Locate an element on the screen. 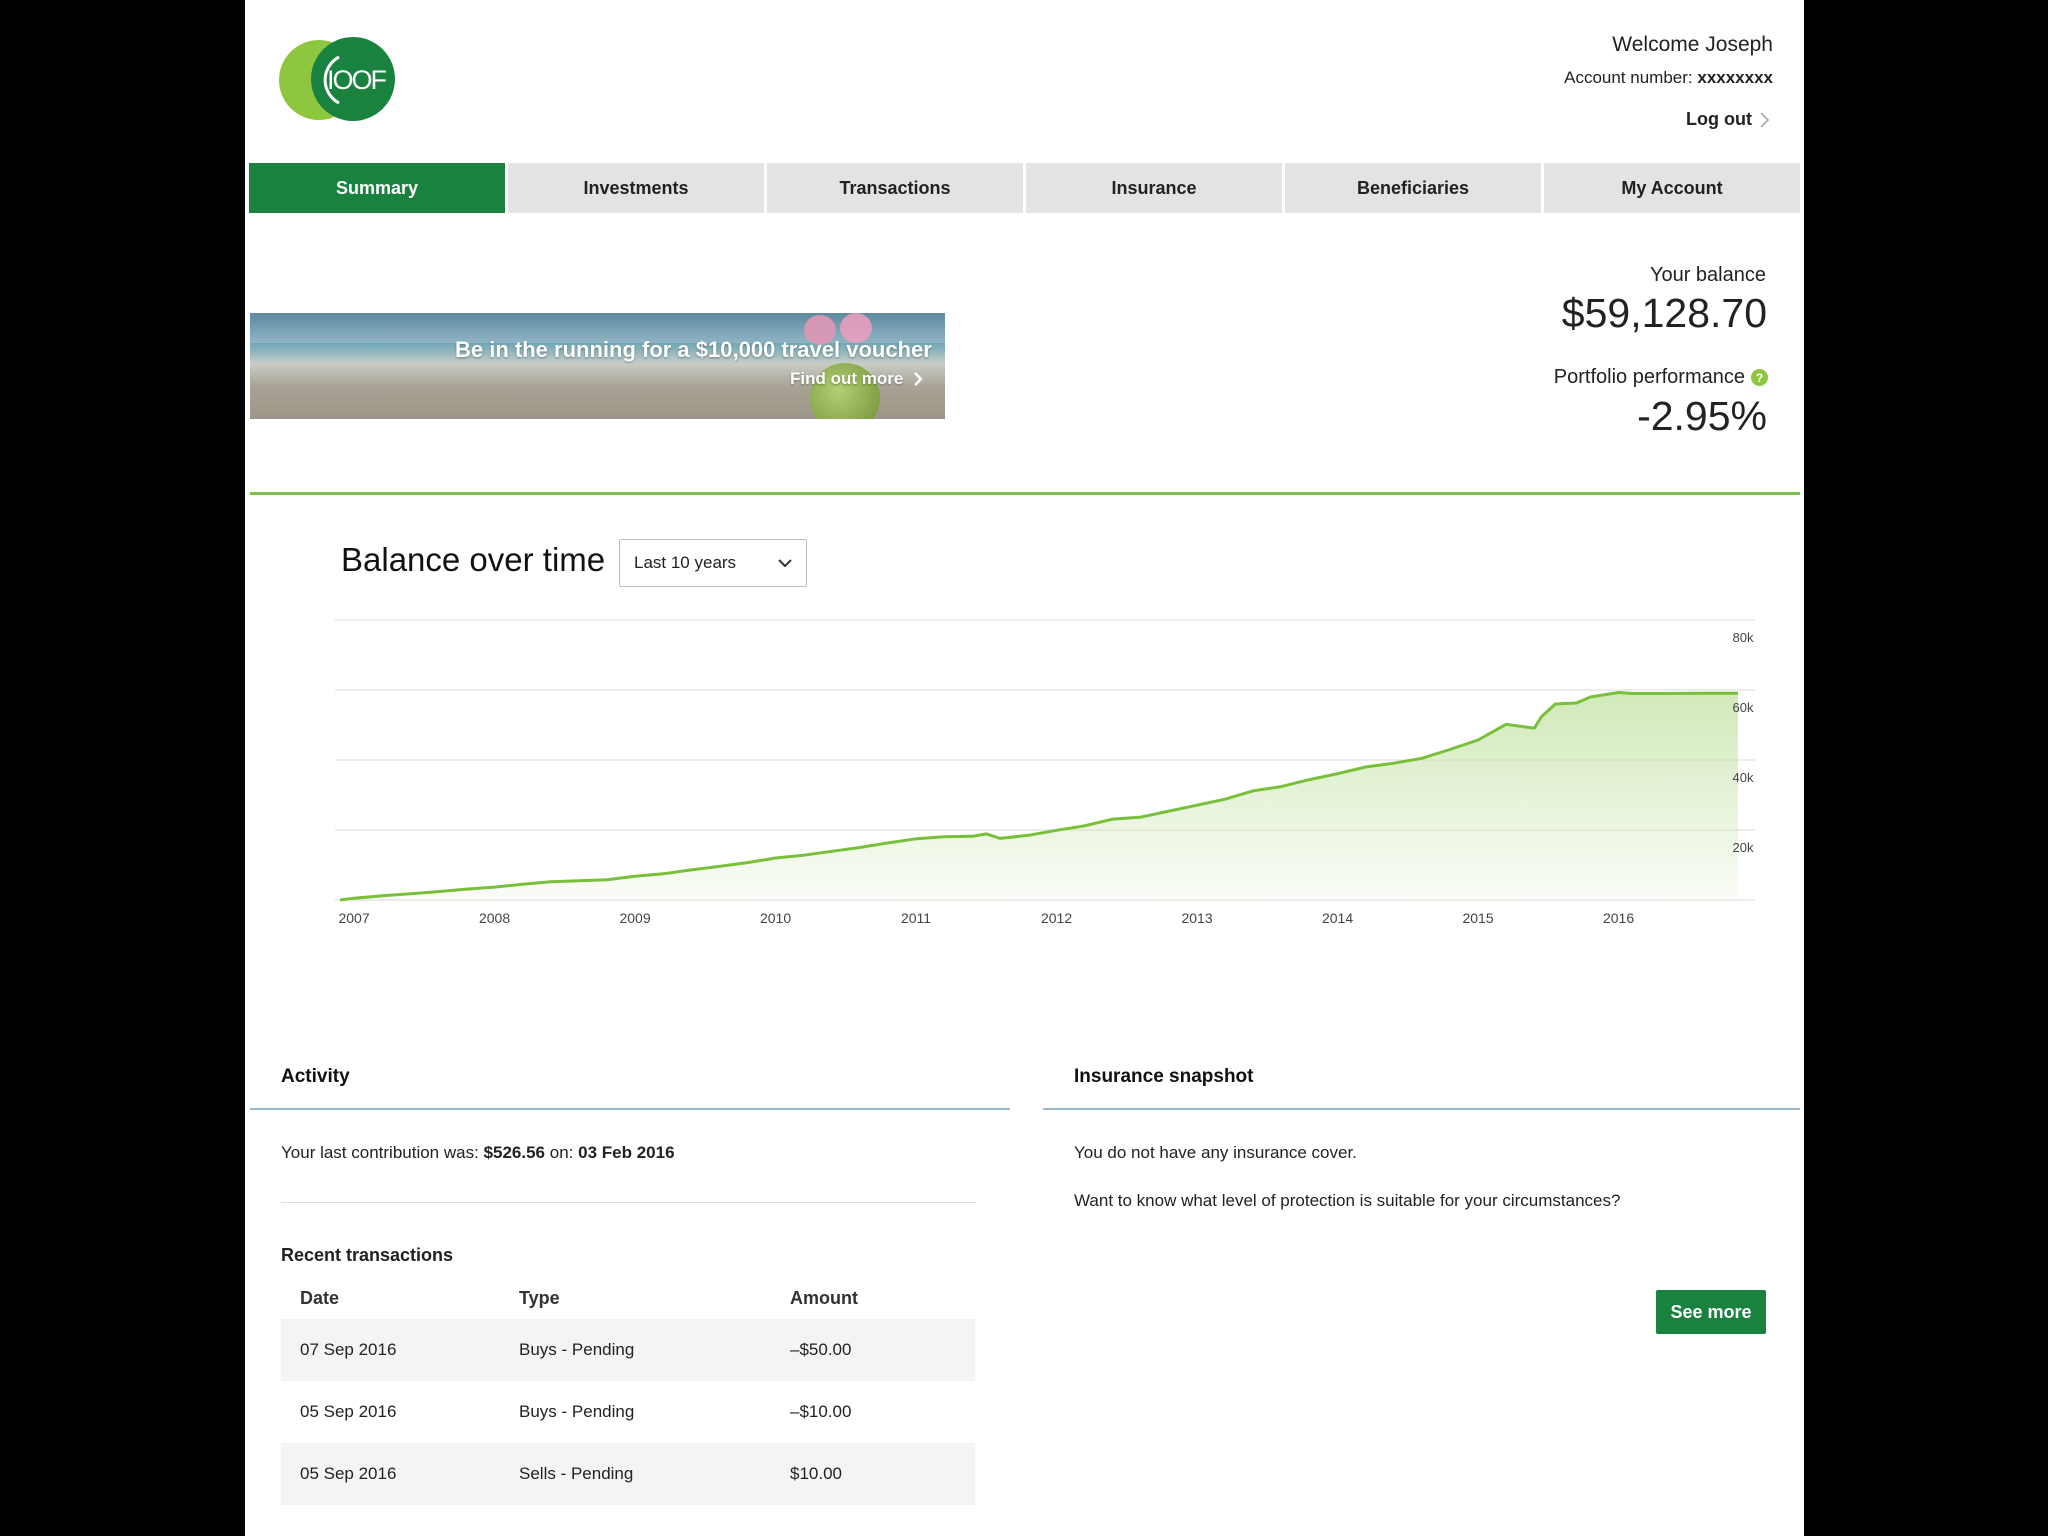  row-amount: –$10.00 is located at coordinates (821, 1411).